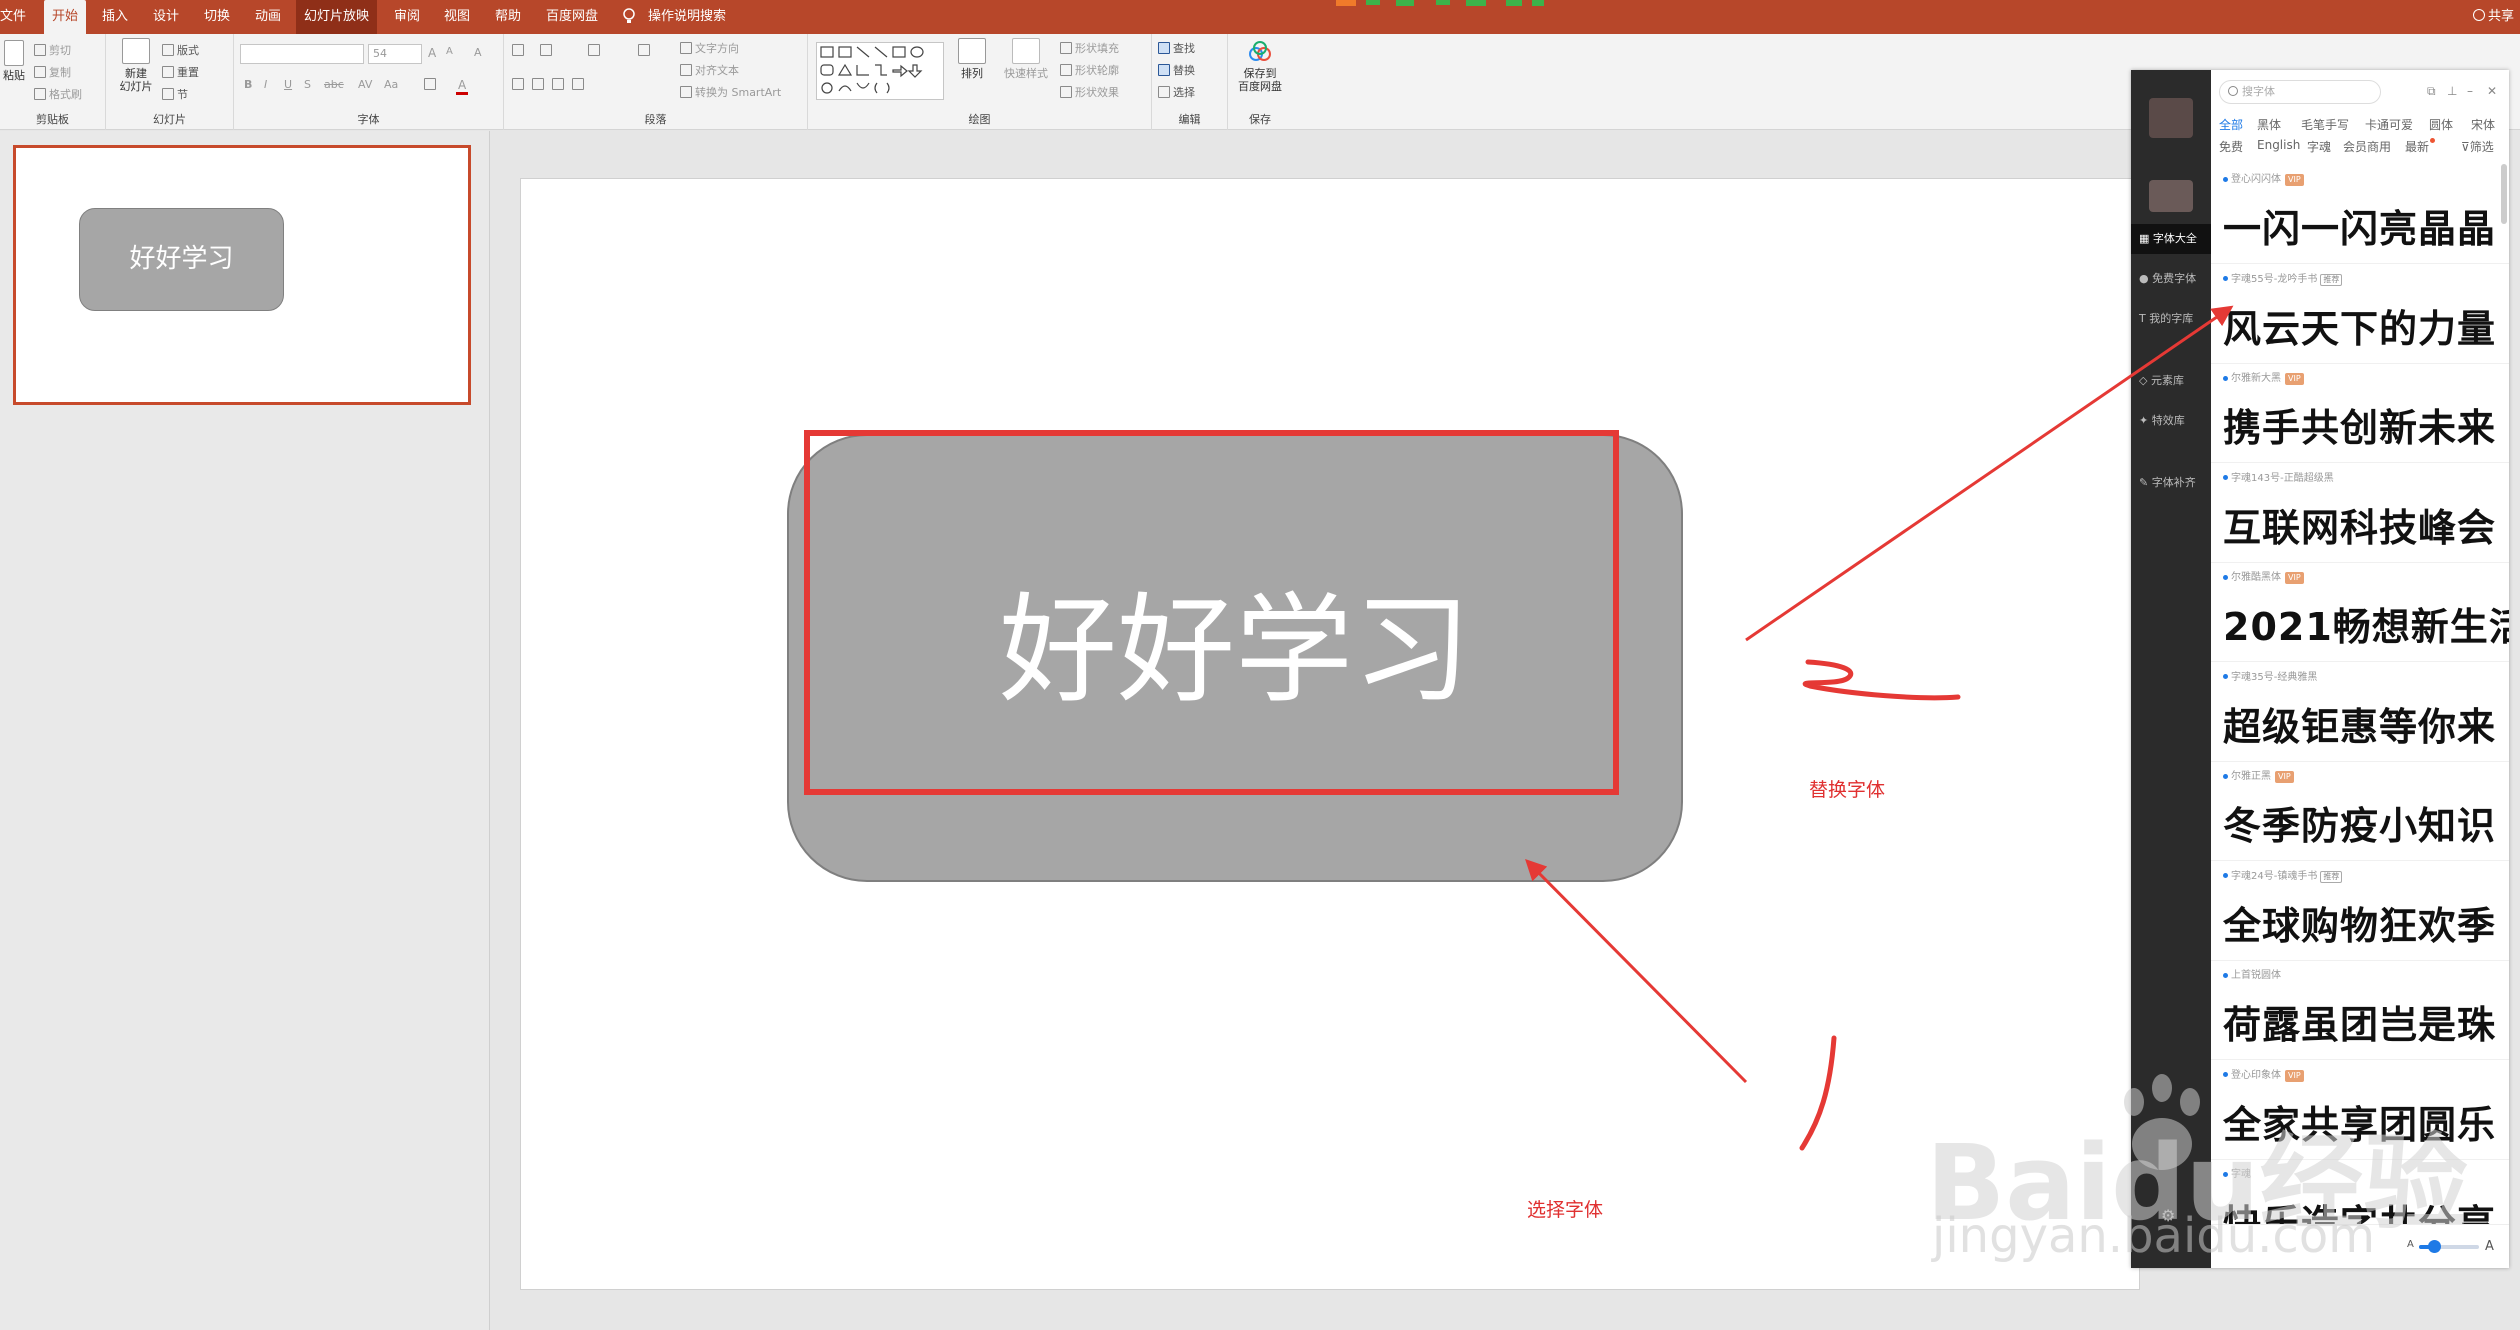 Image resolution: width=2520 pixels, height=1330 pixels. I want to click on font-list-item: 尔雅酷黑体 VIP 2021畅想新生活, so click(2360, 612).